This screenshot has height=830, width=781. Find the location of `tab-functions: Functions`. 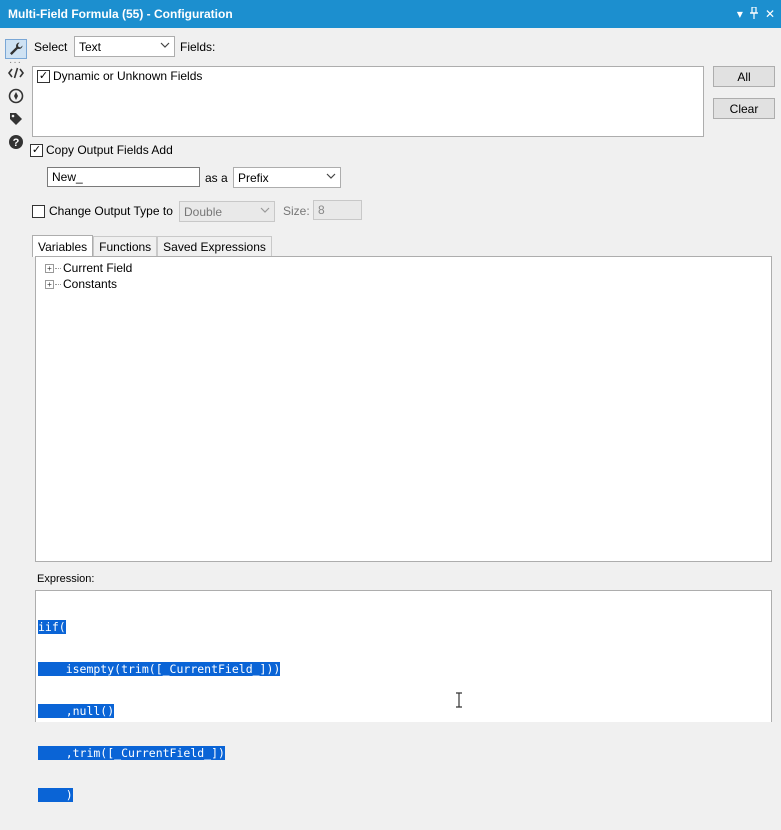

tab-functions: Functions is located at coordinates (125, 246).